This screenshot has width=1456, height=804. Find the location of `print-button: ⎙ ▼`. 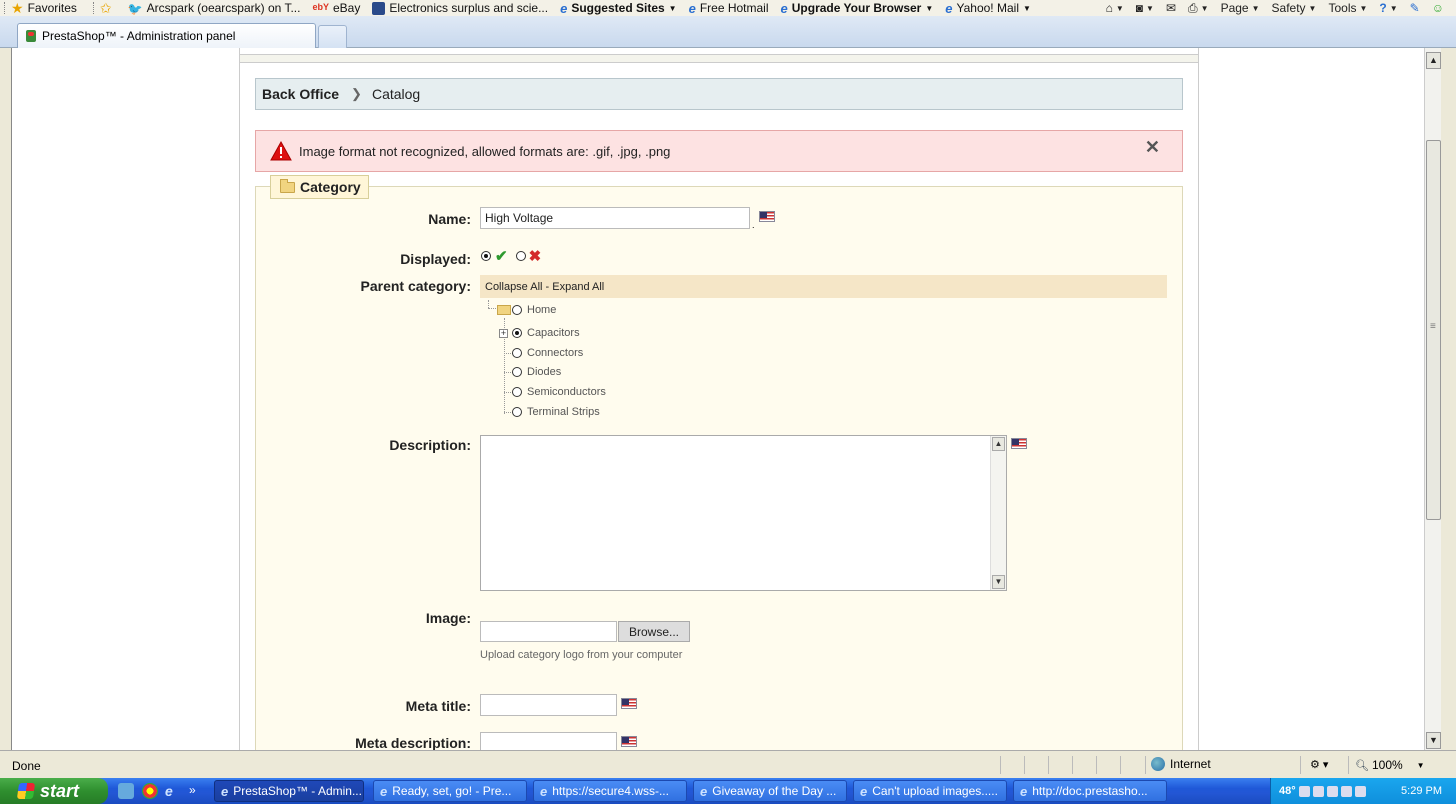

print-button: ⎙ ▼ is located at coordinates (1198, 8).